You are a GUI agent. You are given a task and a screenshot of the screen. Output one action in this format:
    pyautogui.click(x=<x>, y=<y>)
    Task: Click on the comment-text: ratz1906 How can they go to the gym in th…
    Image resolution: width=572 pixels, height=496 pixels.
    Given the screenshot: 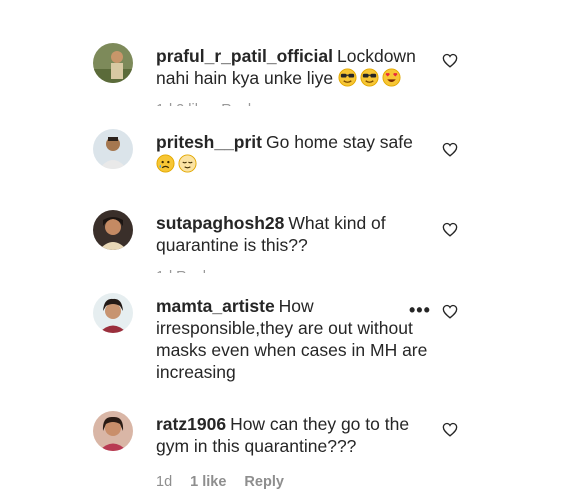 What is the action you would take?
    pyautogui.click(x=283, y=435)
    